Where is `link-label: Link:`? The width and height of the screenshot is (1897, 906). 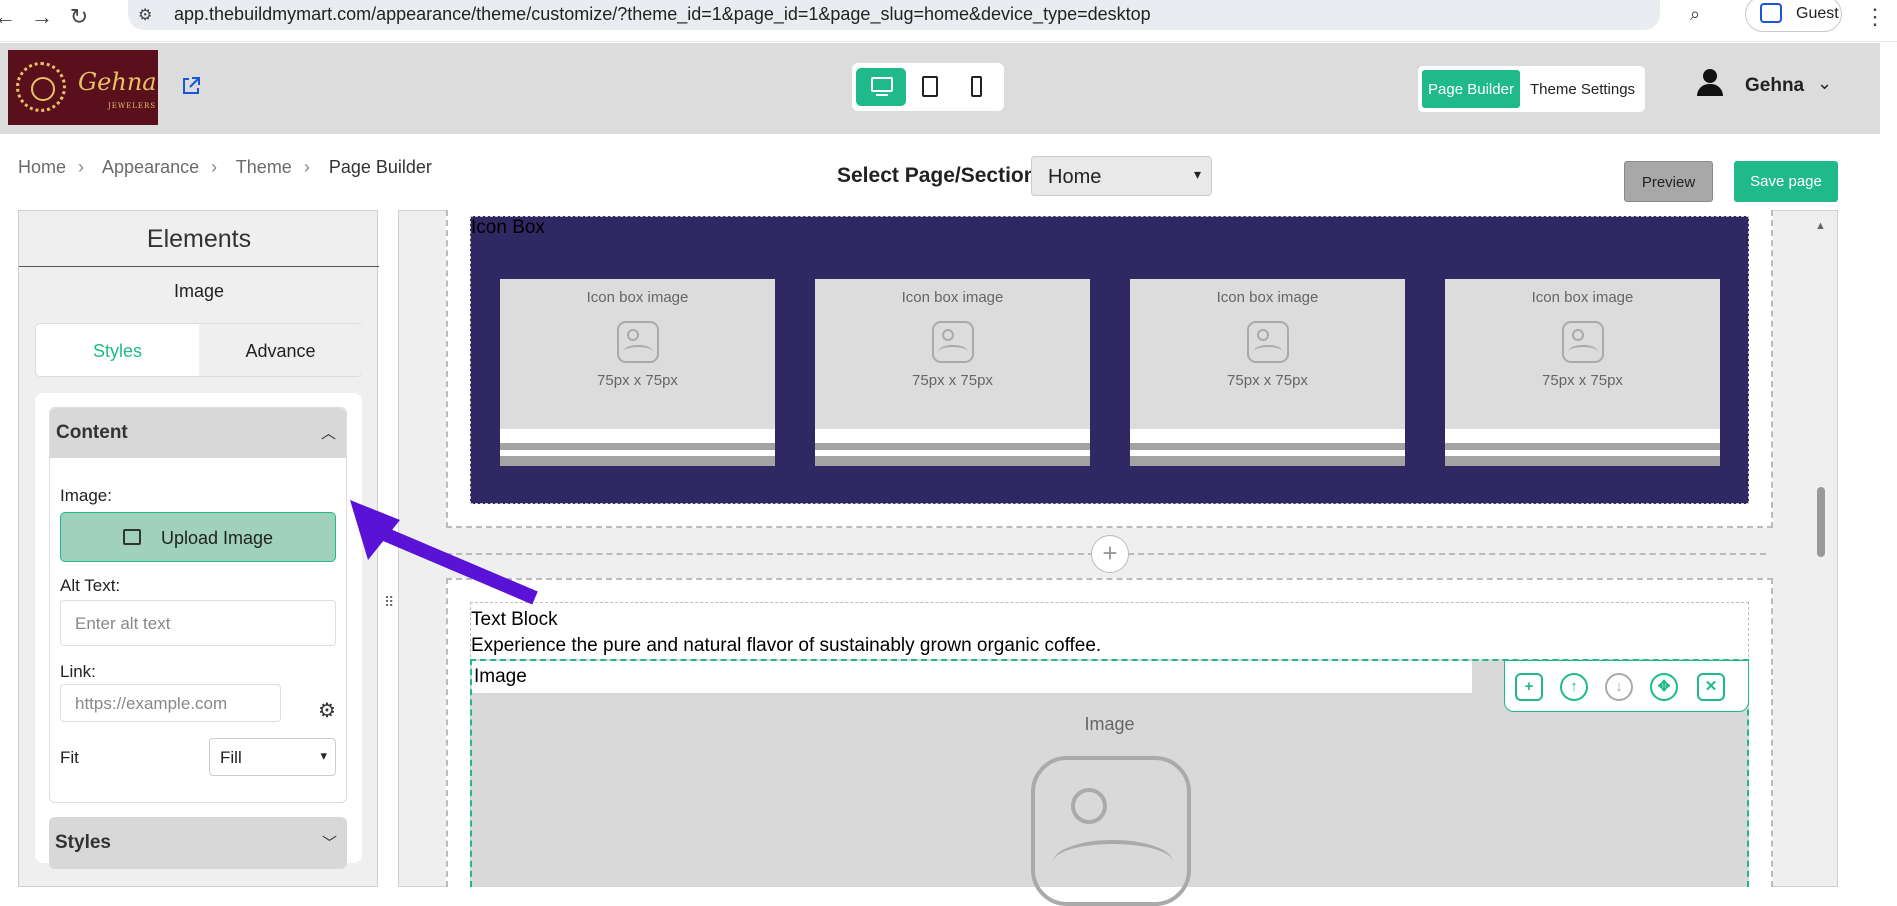 link-label: Link: is located at coordinates (78, 671).